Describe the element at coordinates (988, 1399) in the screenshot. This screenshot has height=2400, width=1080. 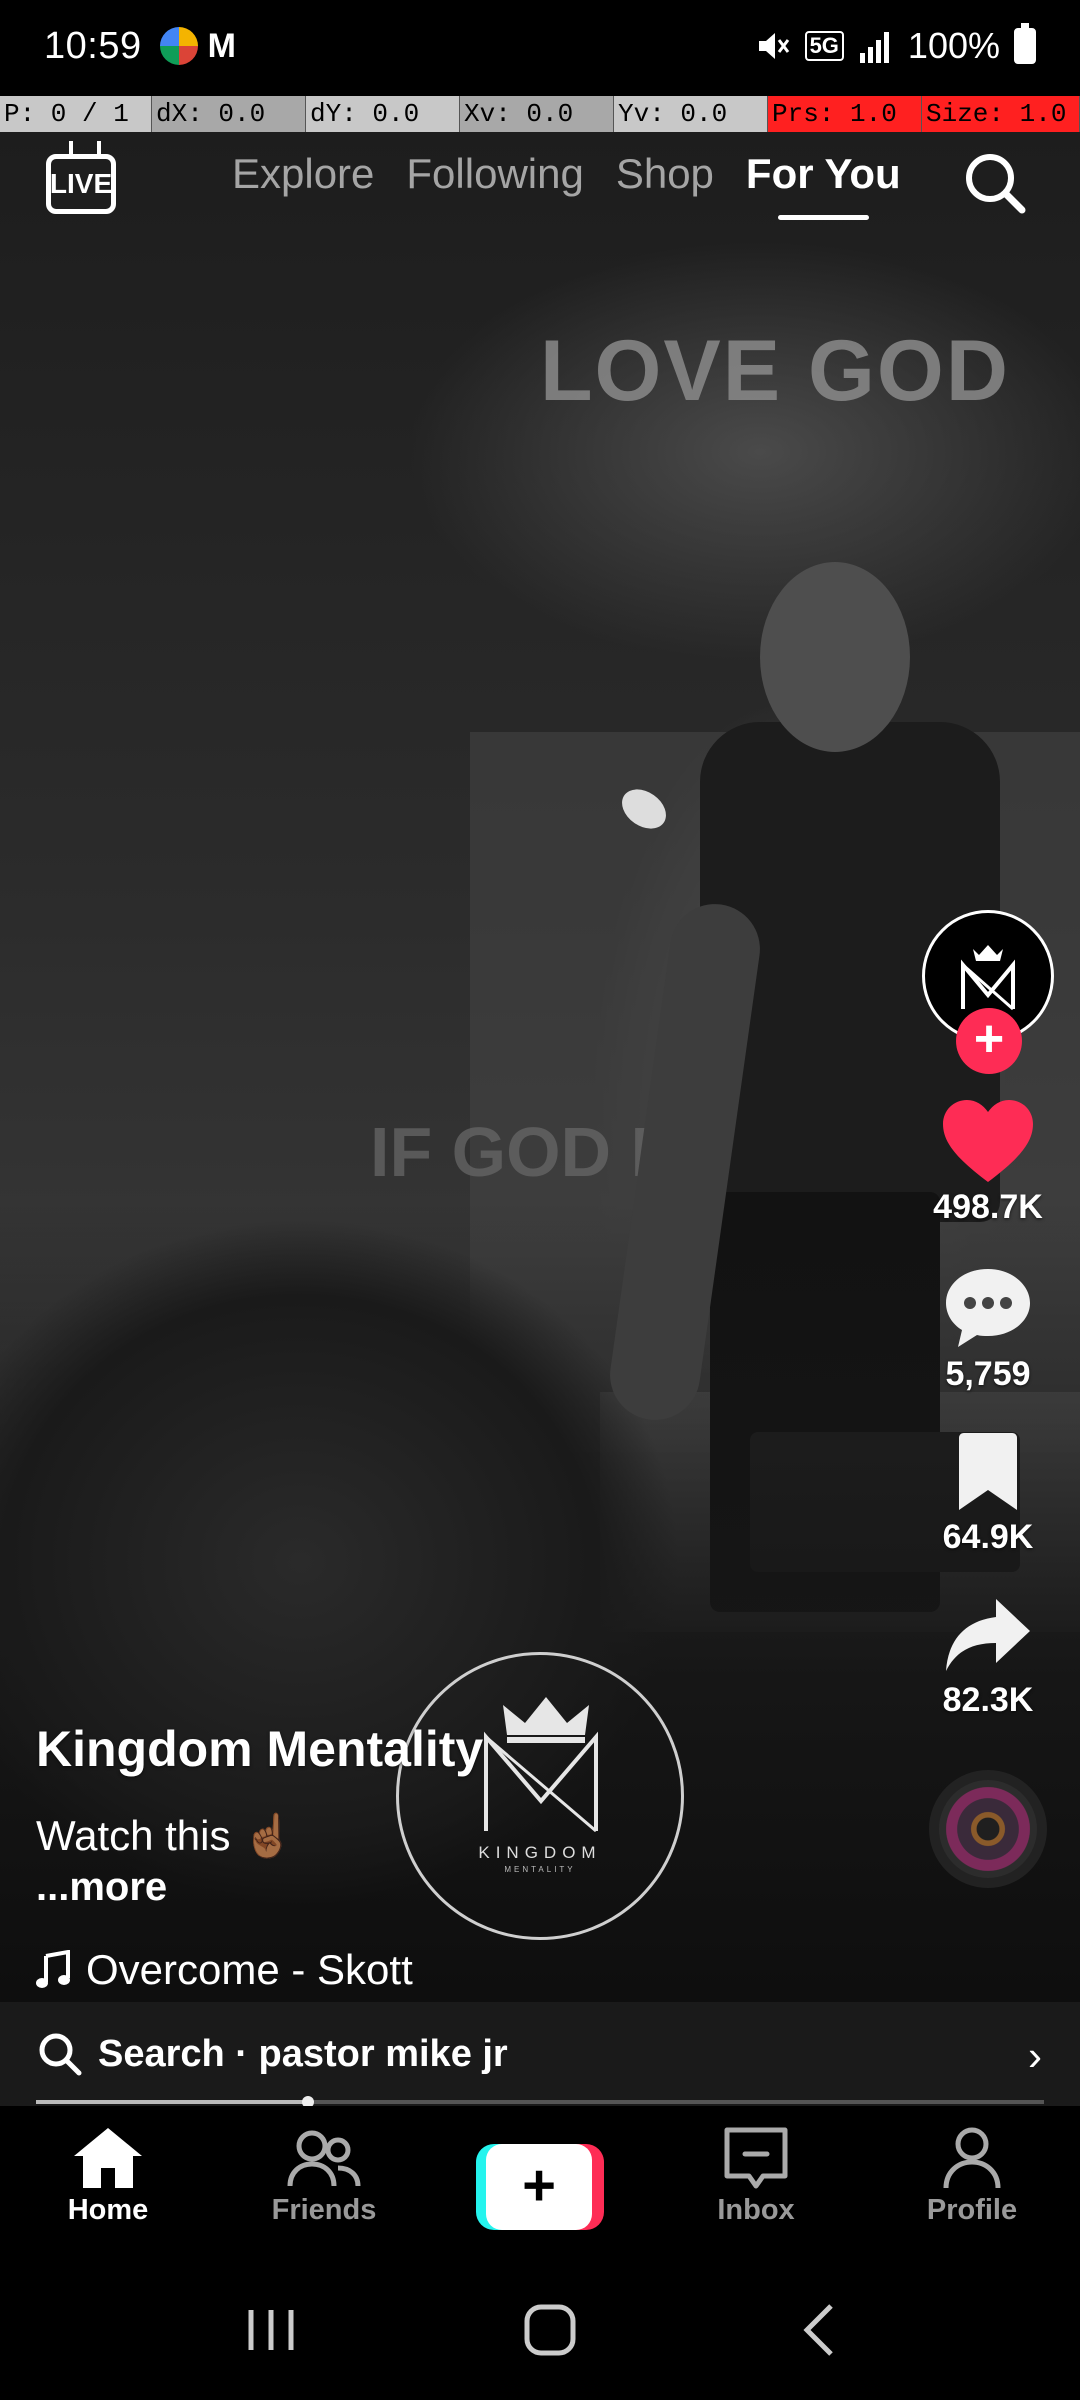
I see `action-rail: + 498.7K 5,759 64.9K 82.3K` at that location.